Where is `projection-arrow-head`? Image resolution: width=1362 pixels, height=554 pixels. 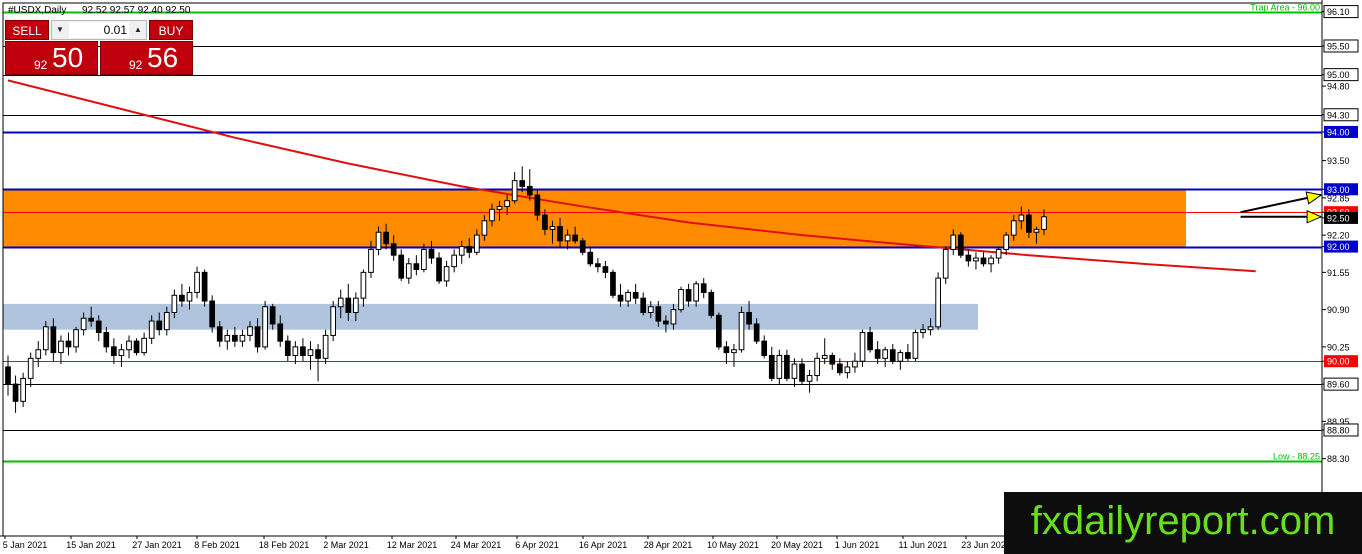 projection-arrow-head is located at coordinates (1314, 198).